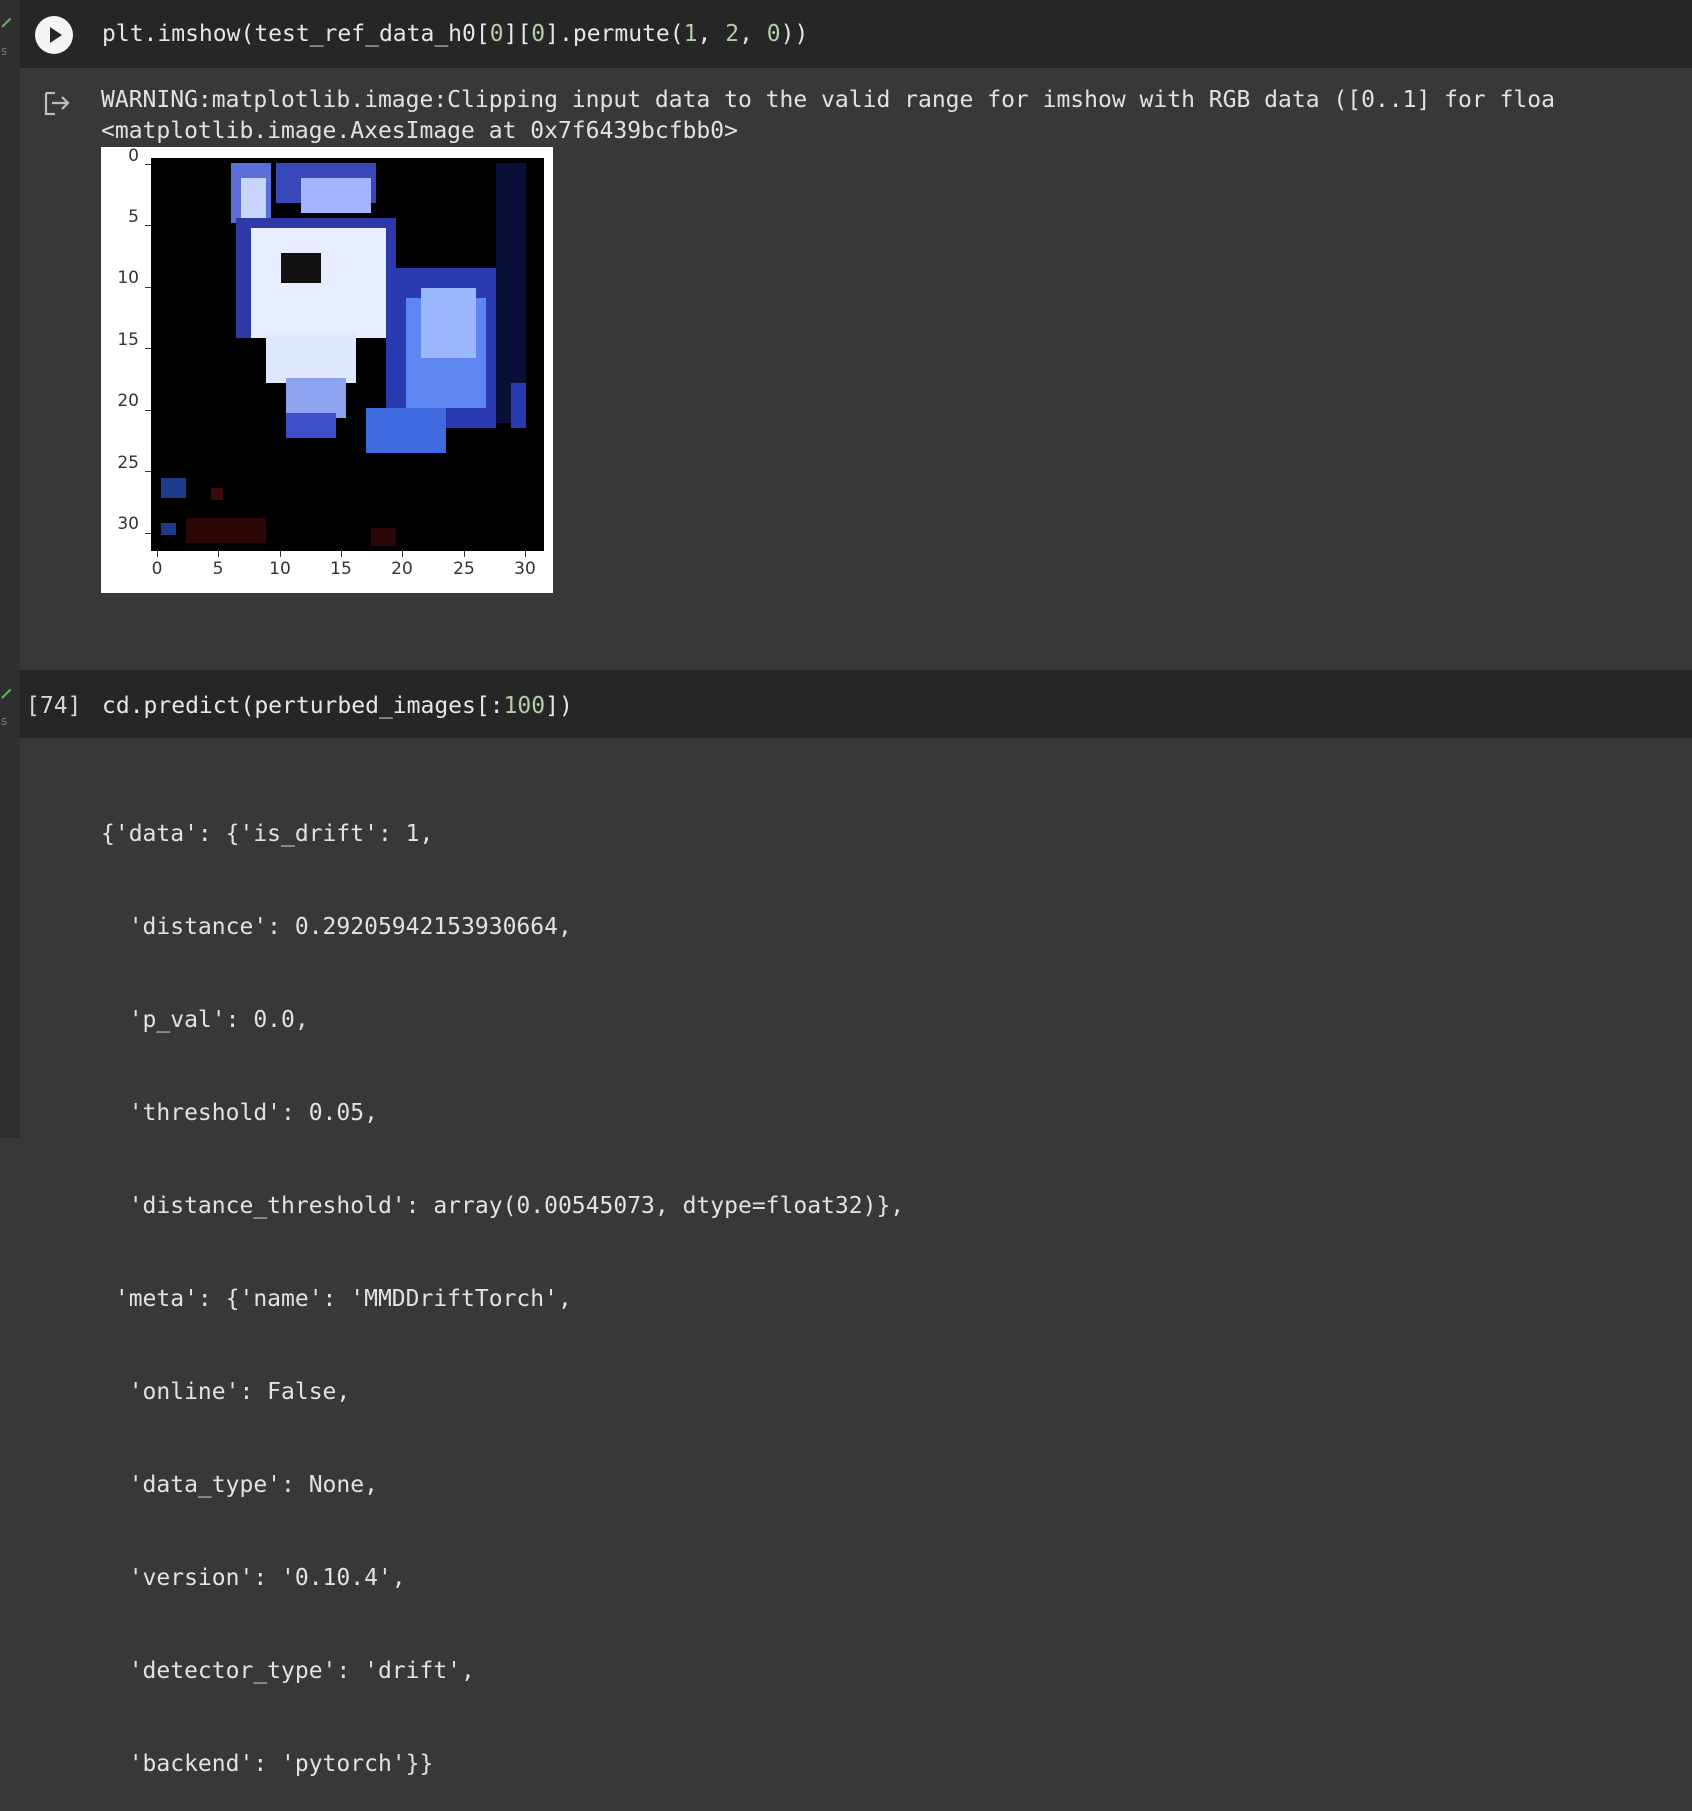 The width and height of the screenshot is (1692, 1811). What do you see at coordinates (267, 834) in the screenshot?
I see `output-line: {'data': {'is_drift': 1,` at bounding box center [267, 834].